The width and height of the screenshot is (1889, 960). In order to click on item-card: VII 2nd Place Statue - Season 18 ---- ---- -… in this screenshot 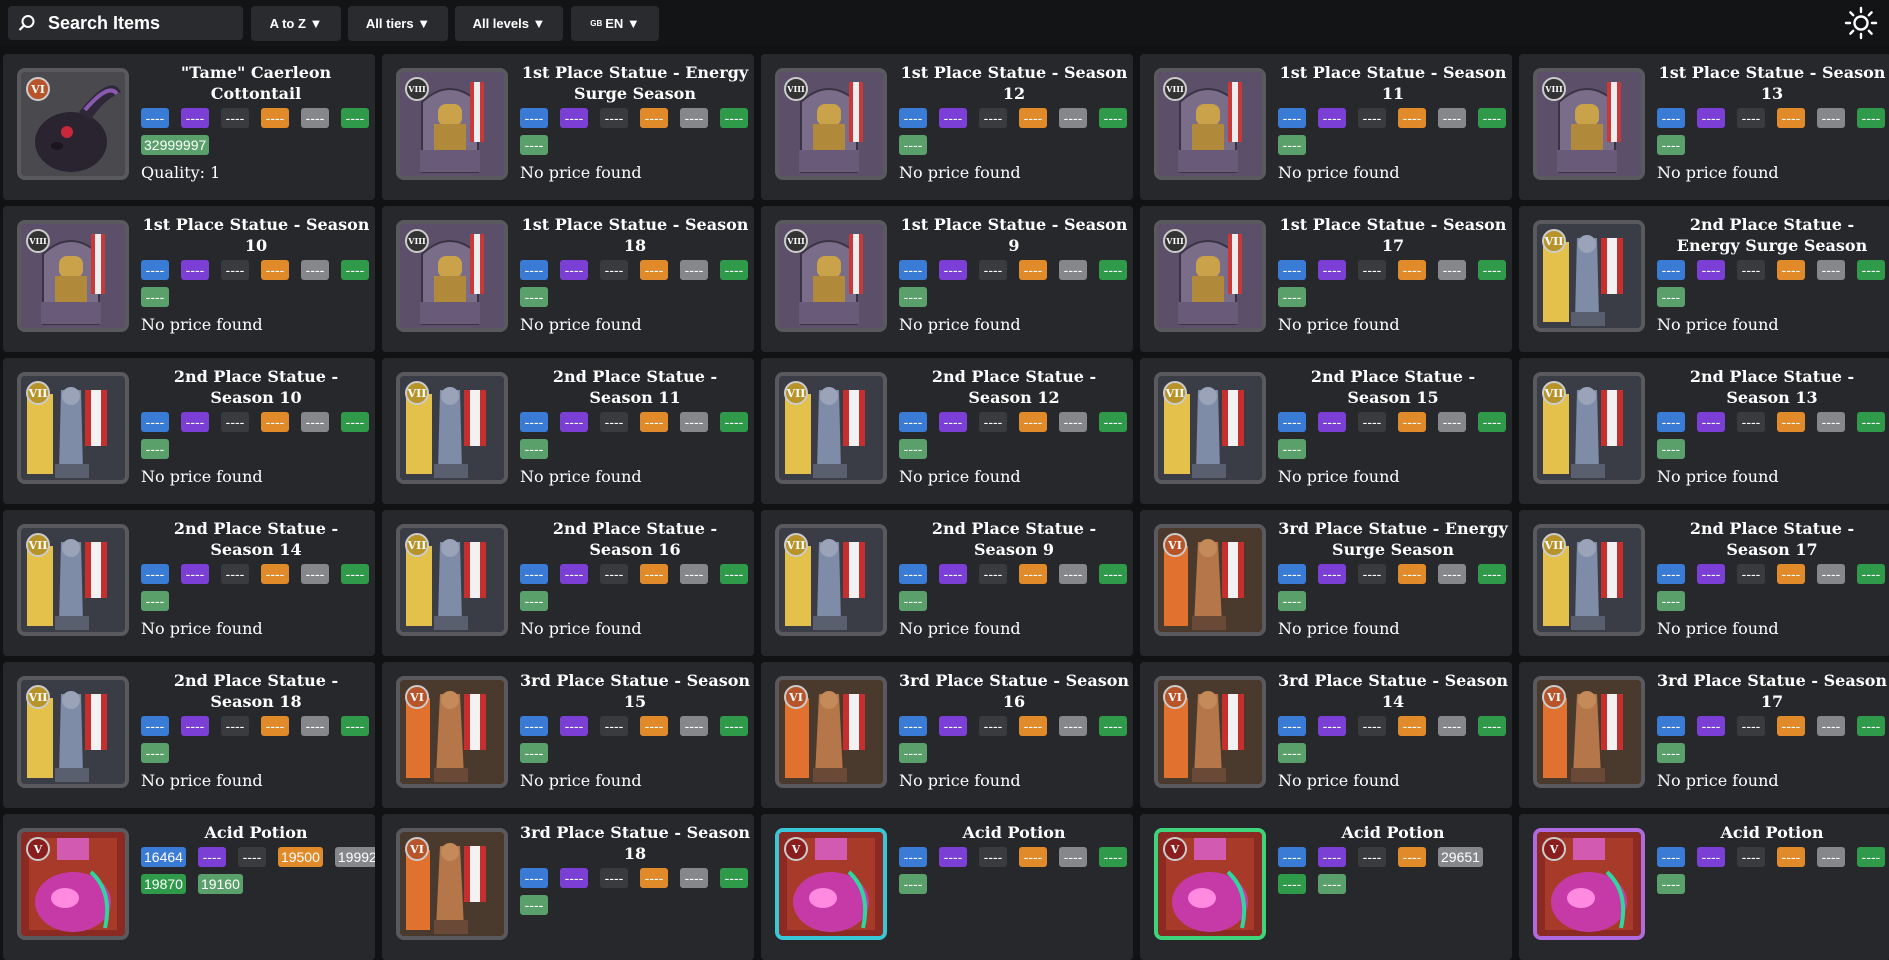, I will do `click(189, 735)`.